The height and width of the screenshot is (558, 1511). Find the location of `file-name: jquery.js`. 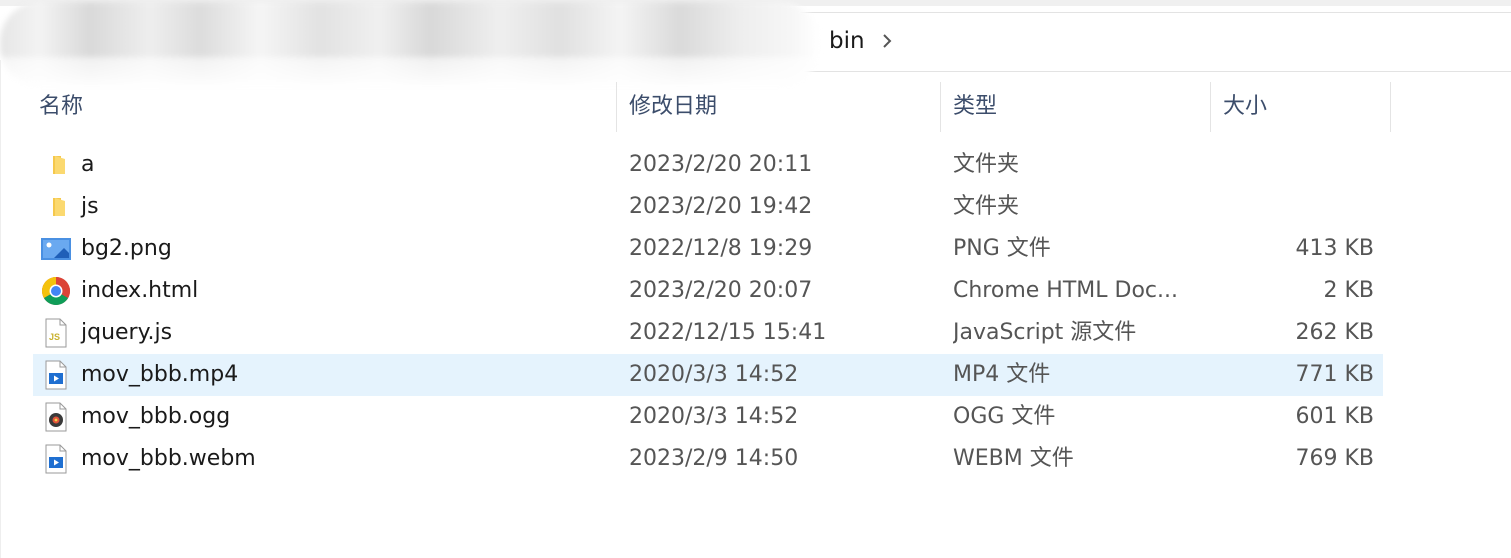

file-name: jquery.js is located at coordinates (127, 332).